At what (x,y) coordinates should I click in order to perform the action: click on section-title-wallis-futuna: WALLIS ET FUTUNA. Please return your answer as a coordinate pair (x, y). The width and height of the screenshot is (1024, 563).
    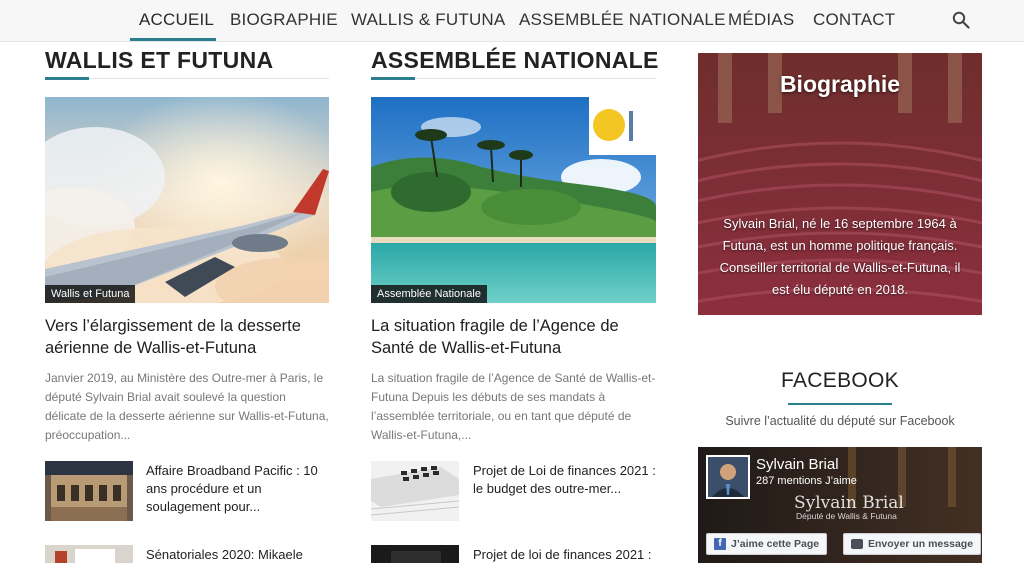
    Looking at the image, I should click on (159, 60).